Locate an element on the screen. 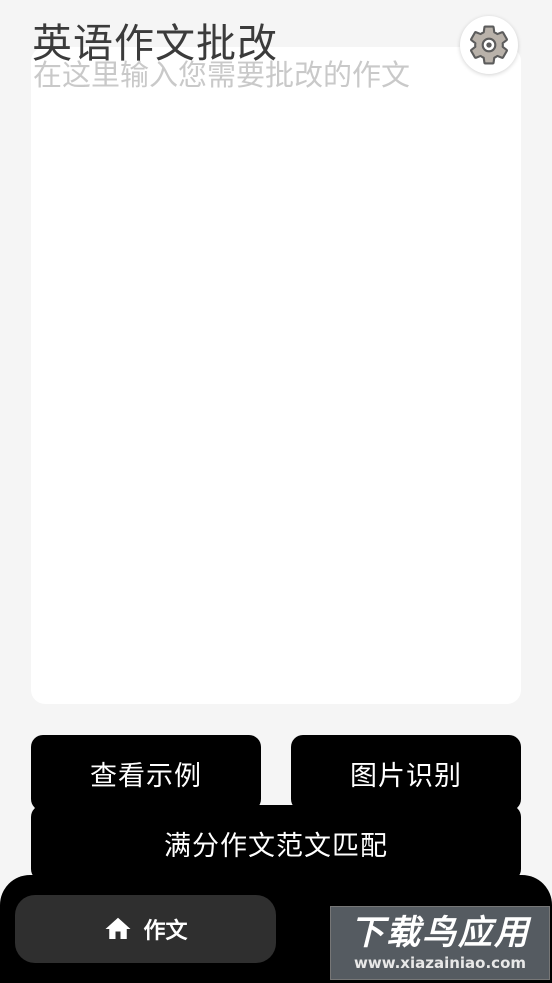 The image size is (552, 983). essay-match-label: 满分作文范文匹配 is located at coordinates (276, 846).